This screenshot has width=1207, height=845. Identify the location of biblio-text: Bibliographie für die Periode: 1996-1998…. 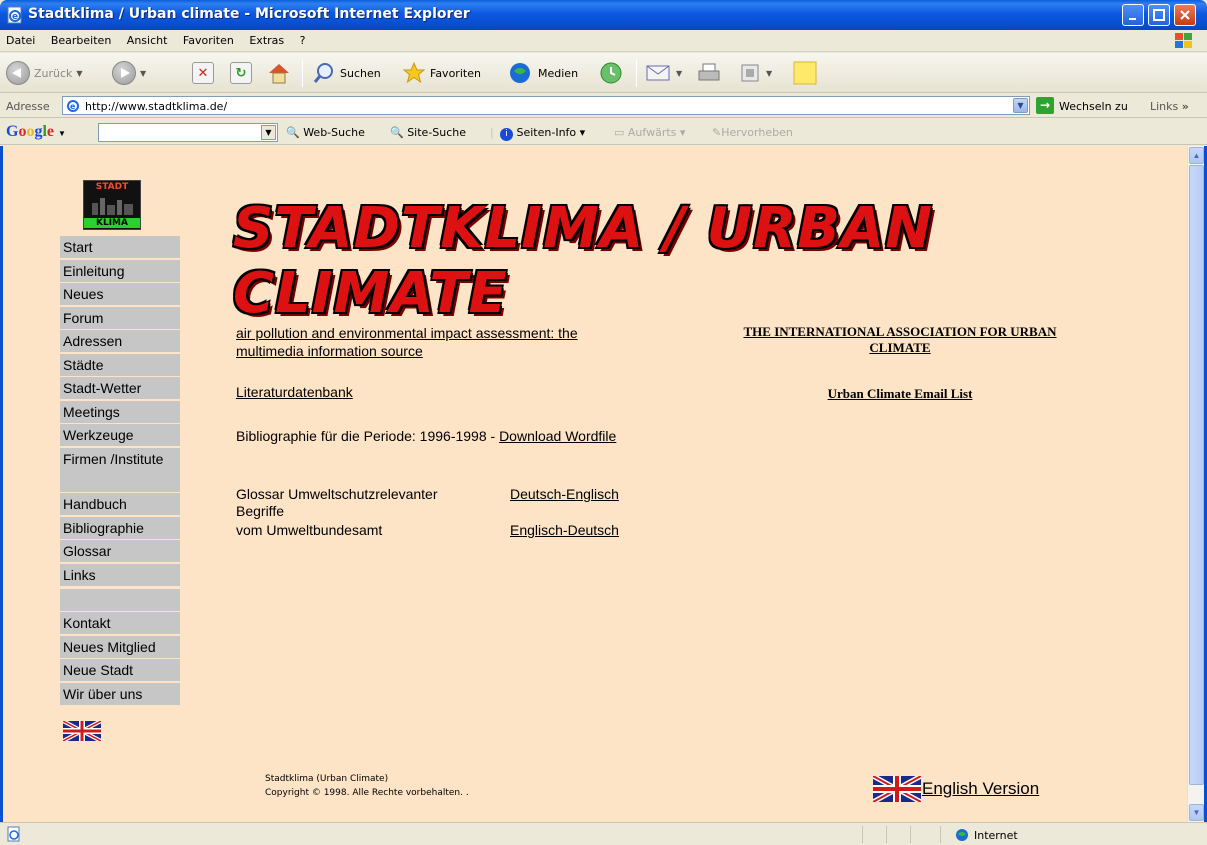
(368, 436).